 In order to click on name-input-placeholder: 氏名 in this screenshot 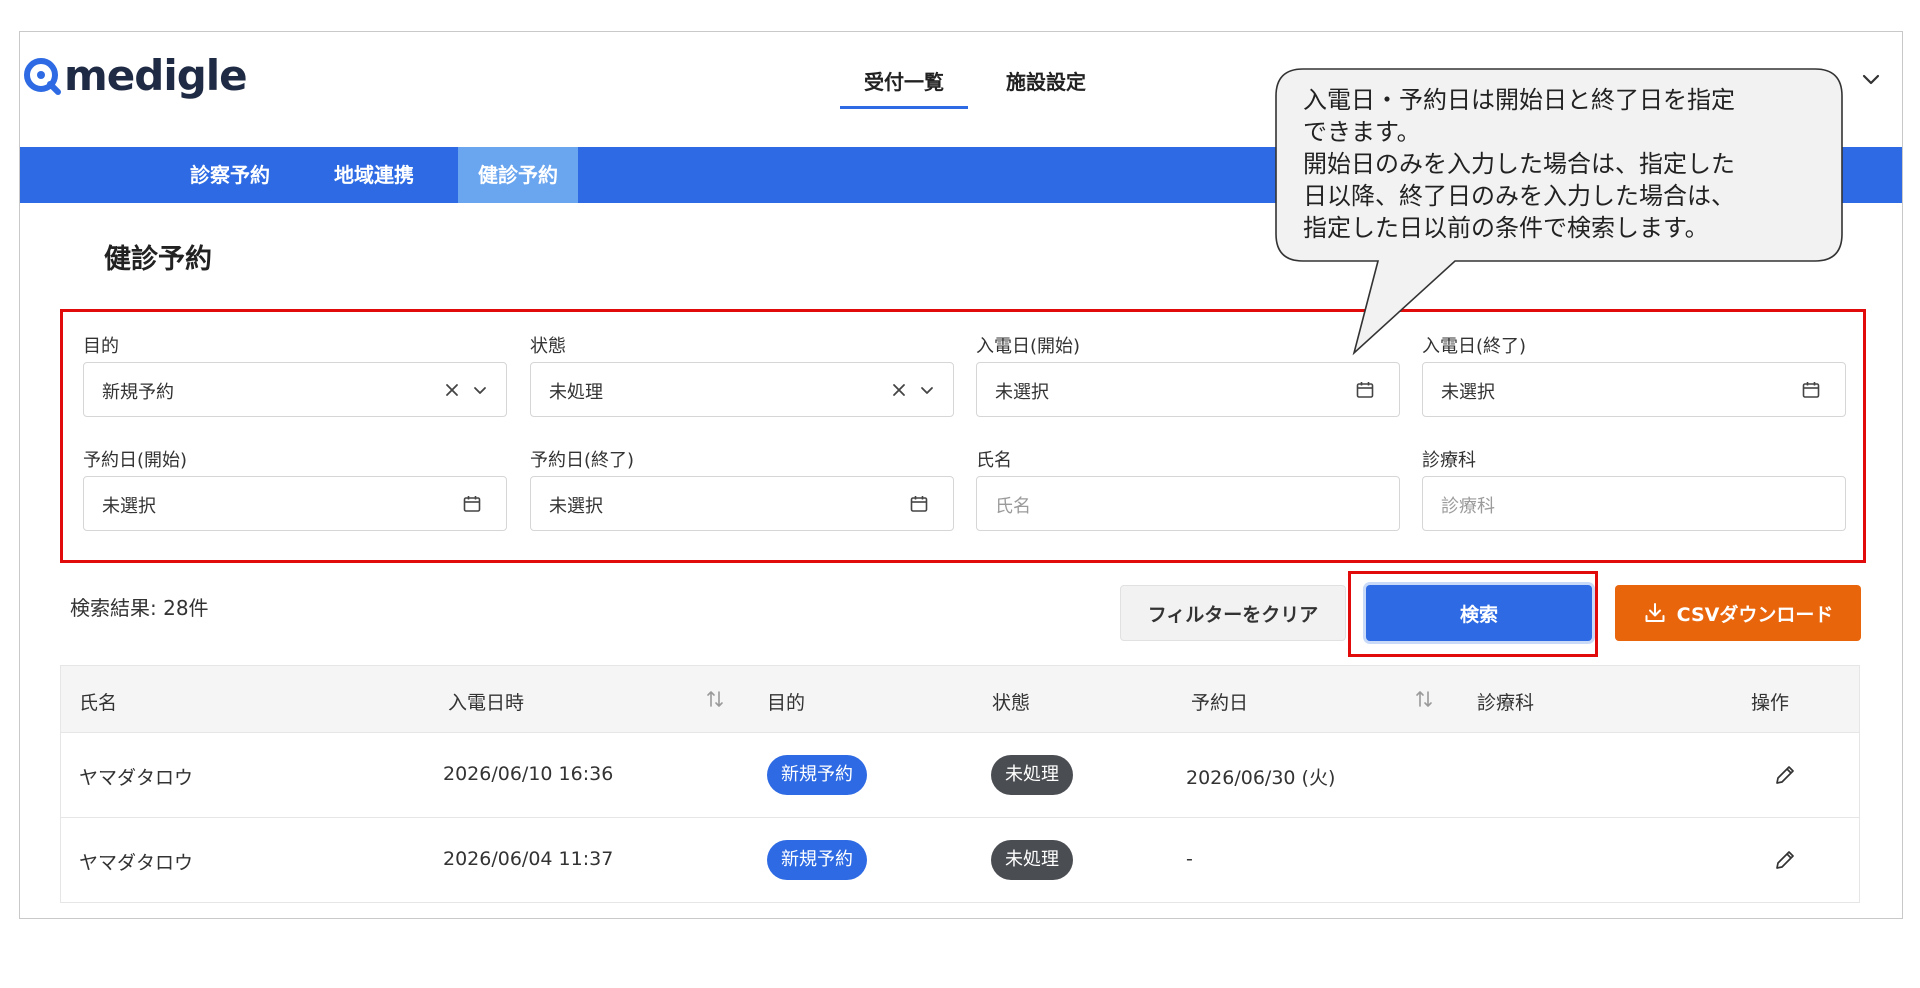, I will do `click(1013, 506)`.